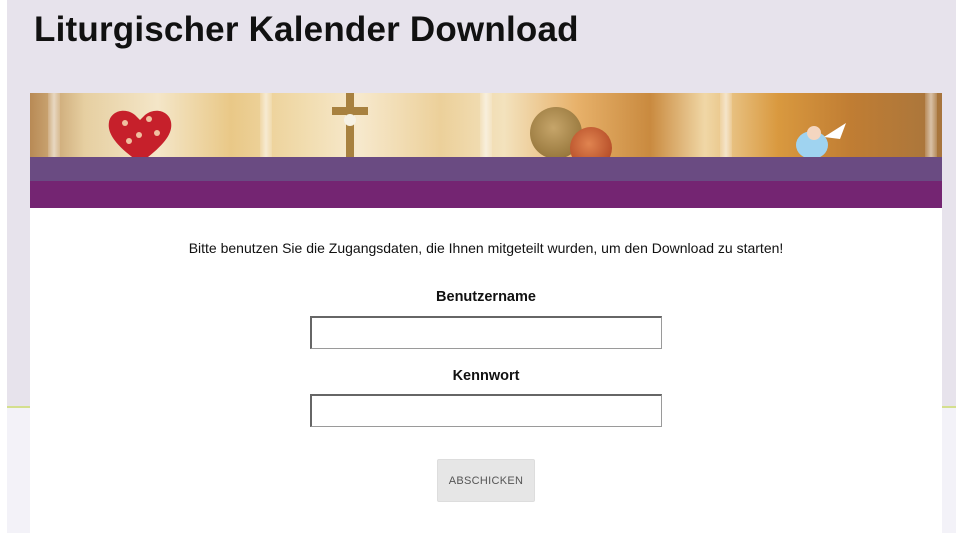  I want to click on username-label: Benutzername, so click(486, 297).